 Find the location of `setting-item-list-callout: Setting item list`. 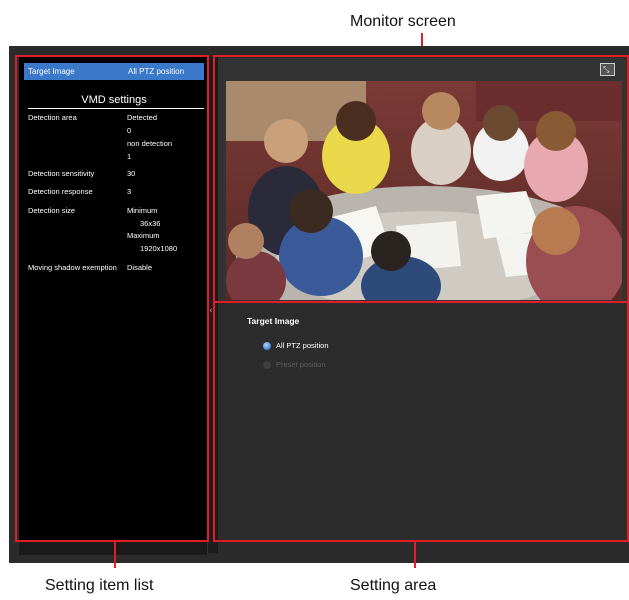

setting-item-list-callout: Setting item list is located at coordinates (99, 585).